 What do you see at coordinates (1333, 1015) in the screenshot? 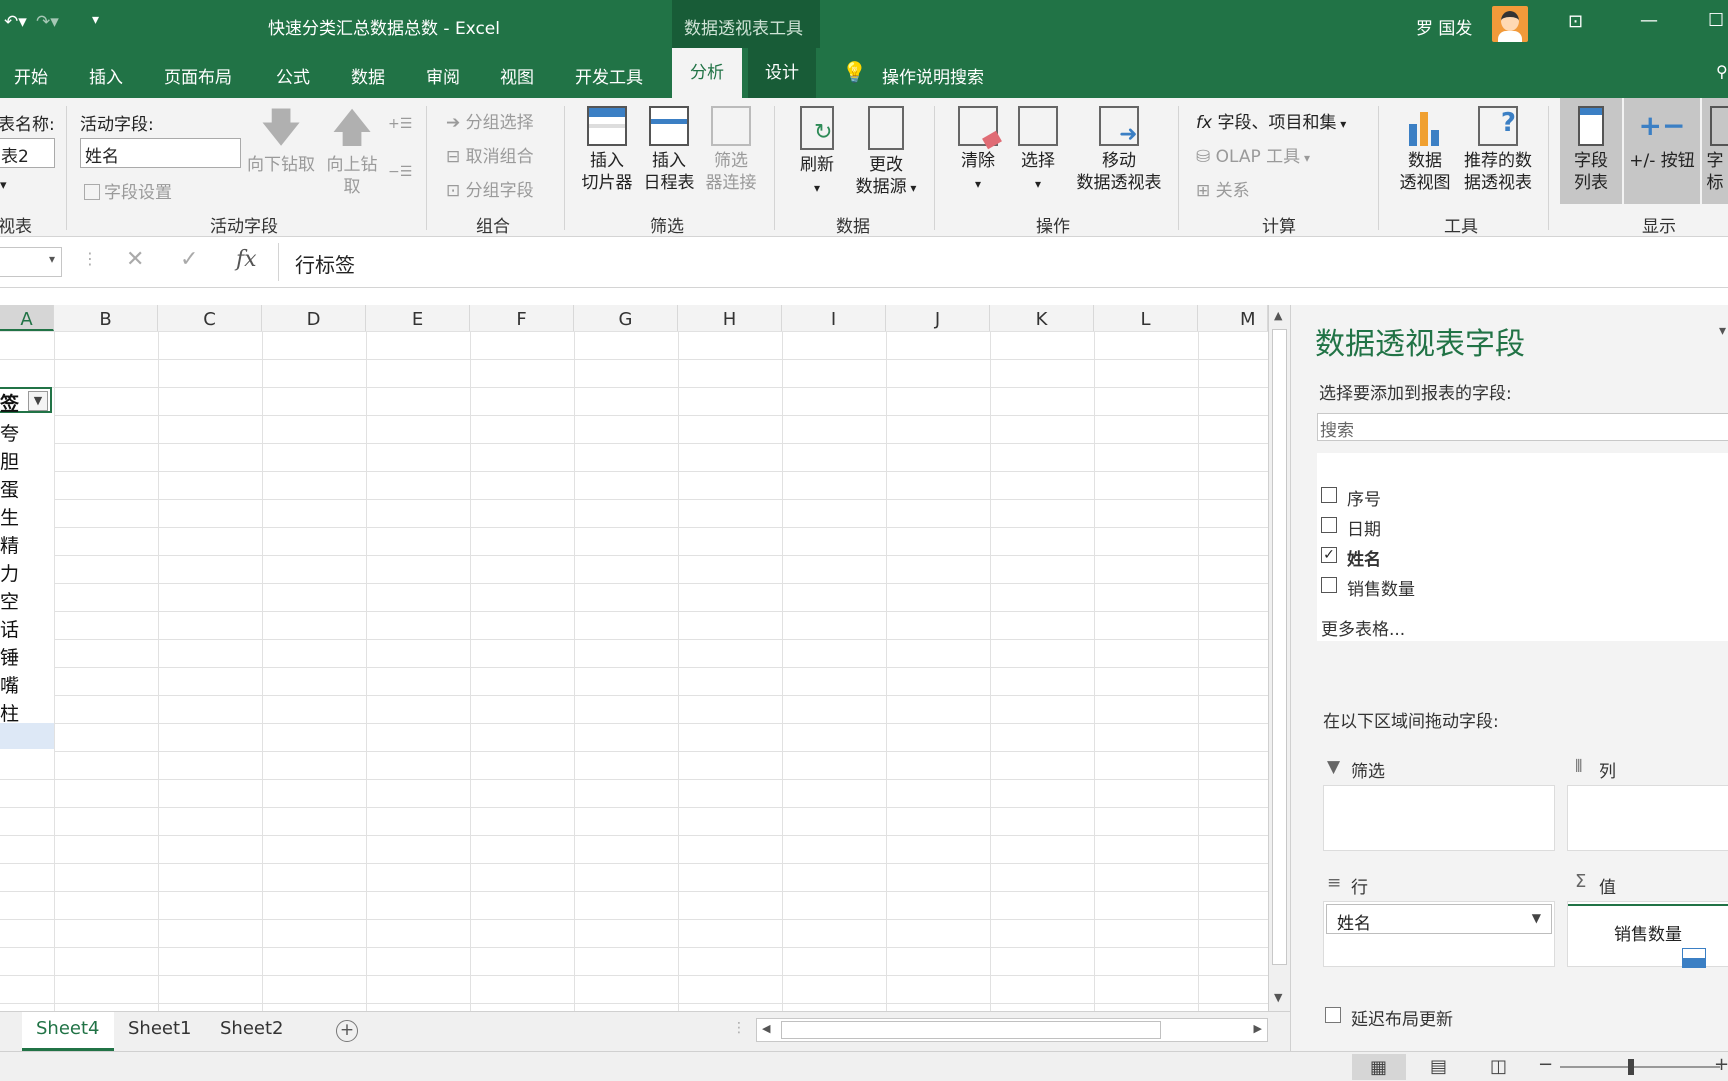
I see `defer-update-checkbox` at bounding box center [1333, 1015].